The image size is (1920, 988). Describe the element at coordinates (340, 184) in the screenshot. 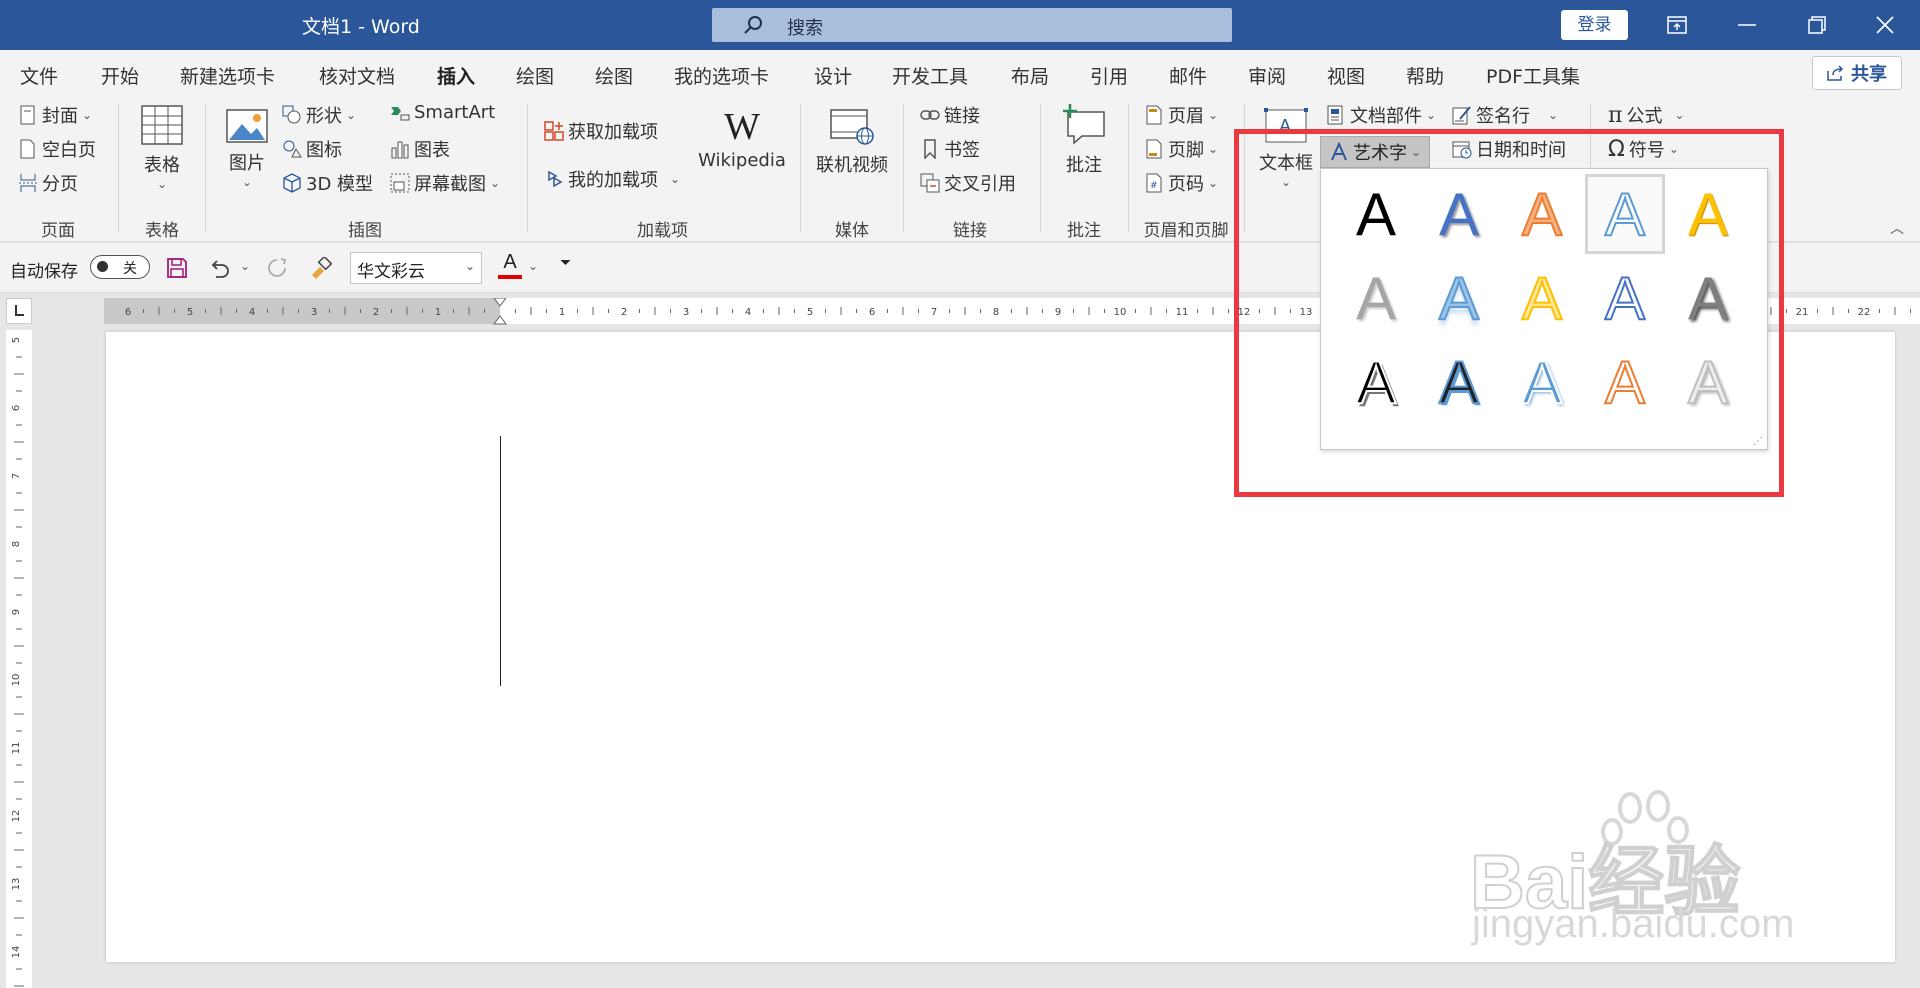

I see `3d-model-label: 3D 模型` at that location.